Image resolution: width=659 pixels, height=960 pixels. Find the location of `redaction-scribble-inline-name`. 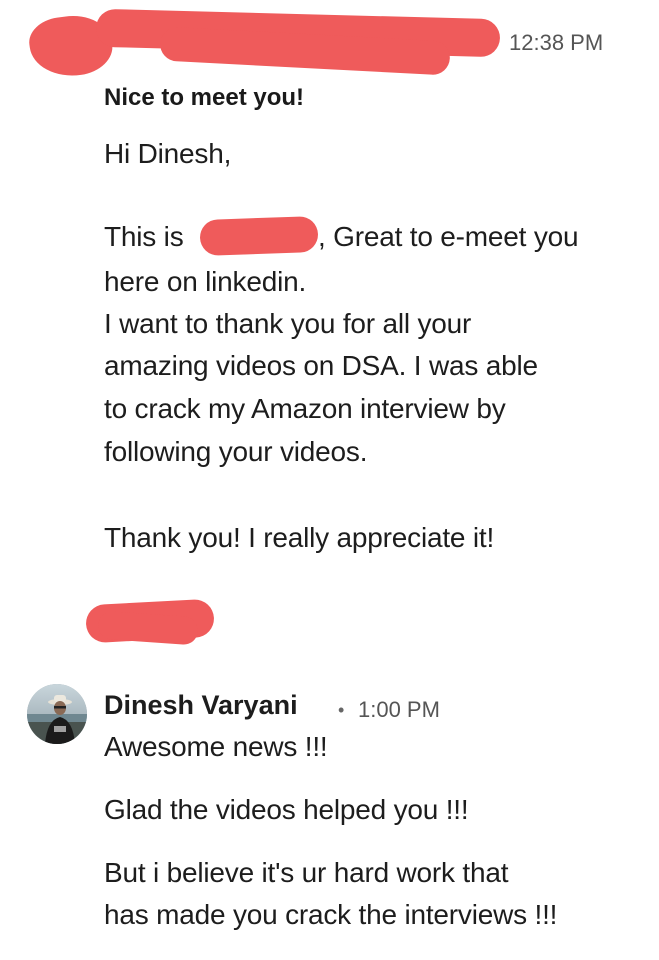

redaction-scribble-inline-name is located at coordinates (259, 236).